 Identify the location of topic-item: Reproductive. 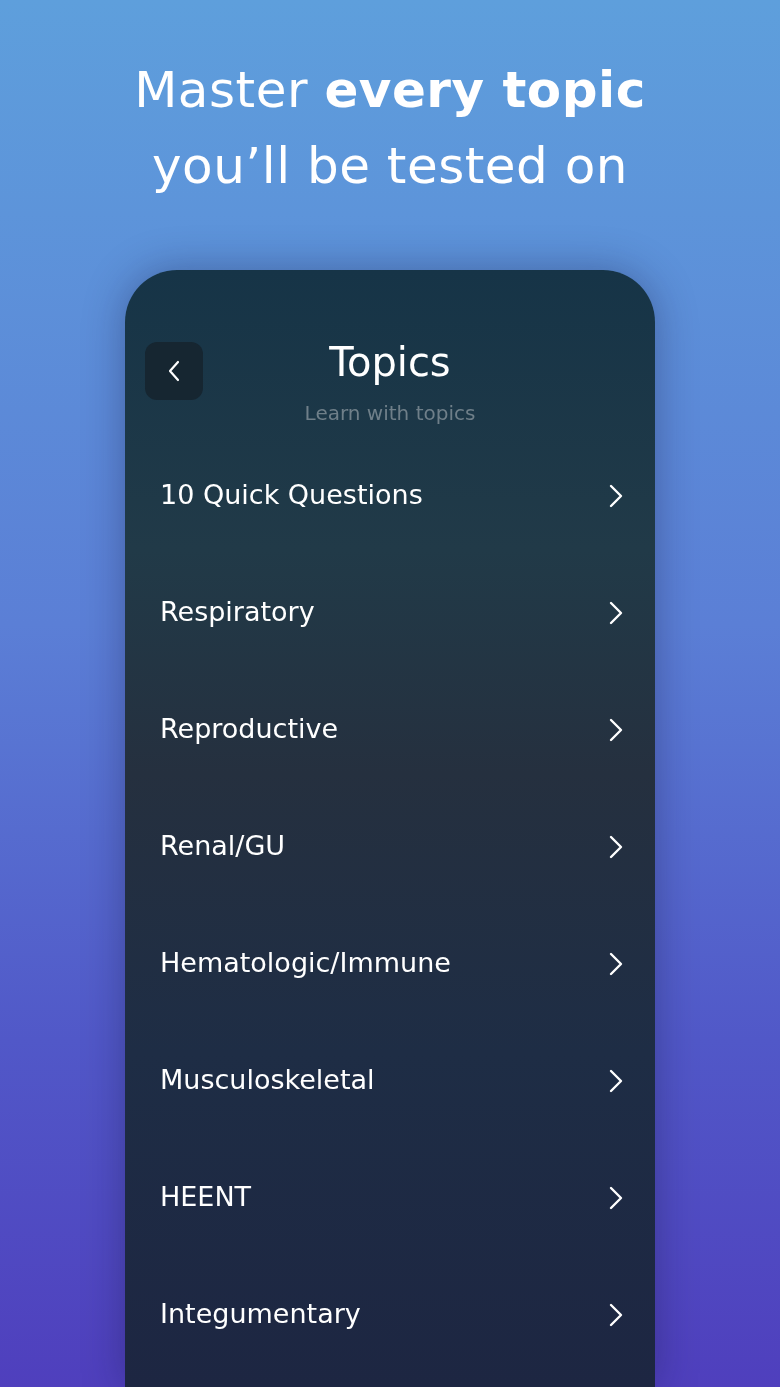
(249, 729).